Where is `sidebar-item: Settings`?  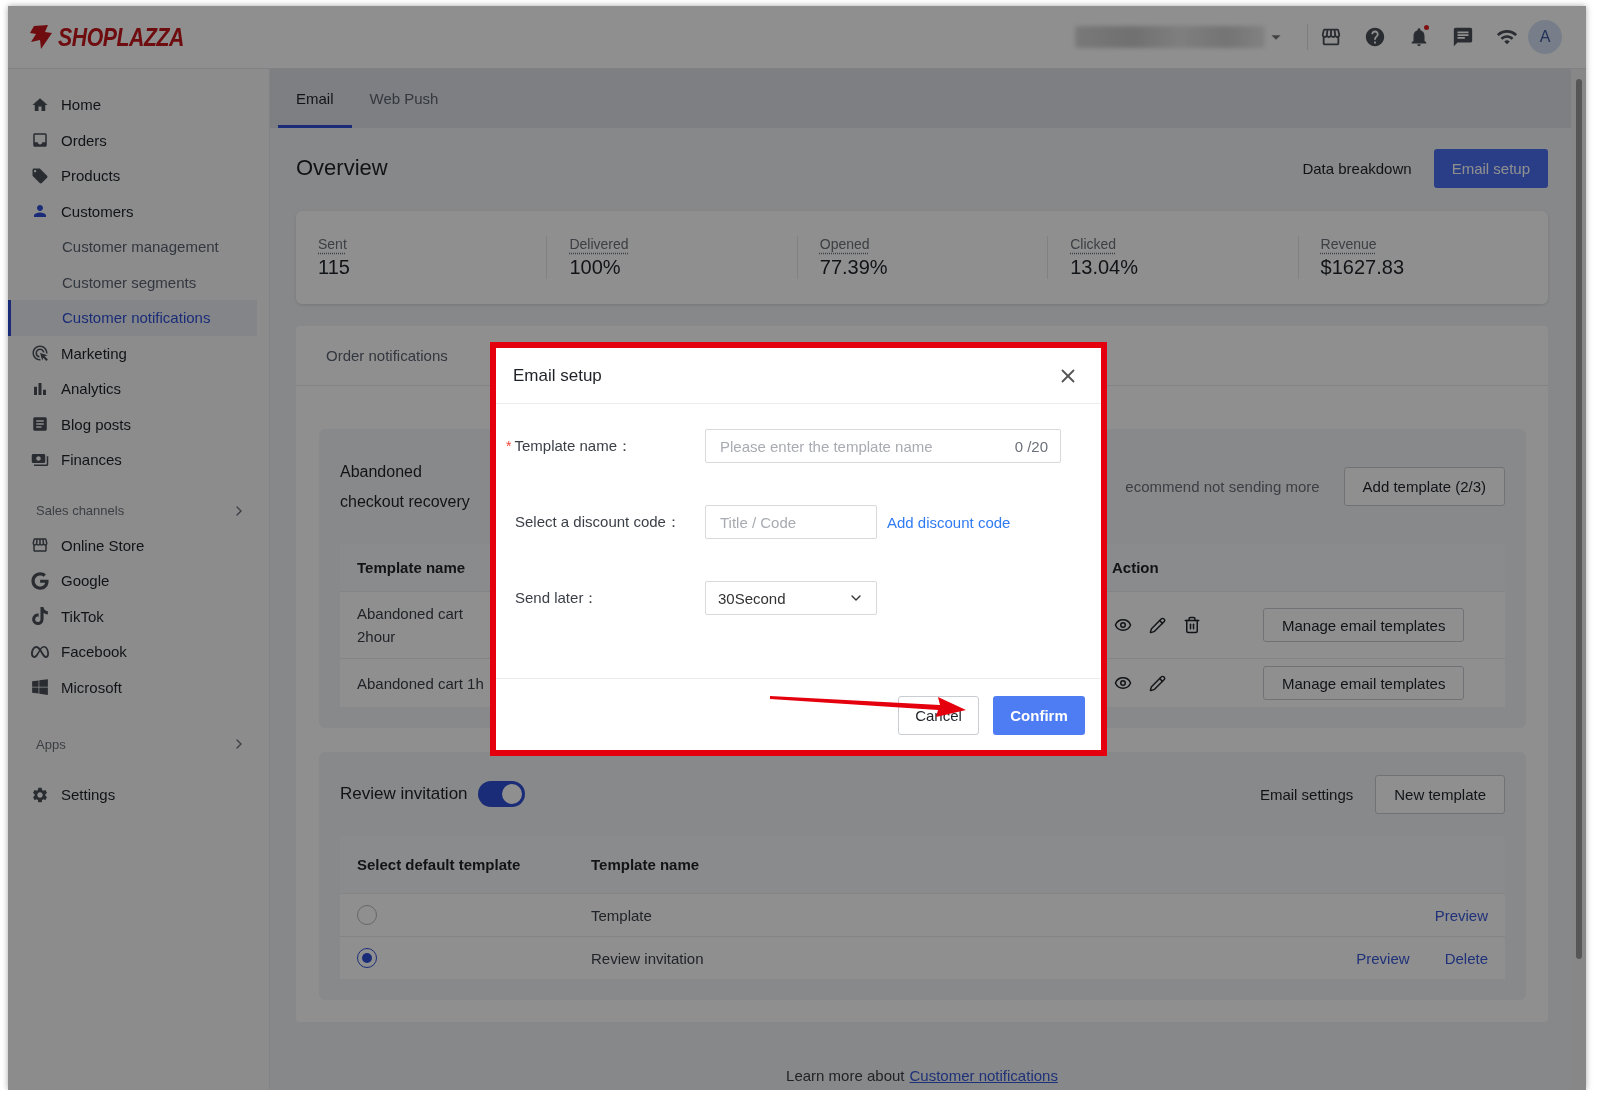
sidebar-item: Settings is located at coordinates (132, 795).